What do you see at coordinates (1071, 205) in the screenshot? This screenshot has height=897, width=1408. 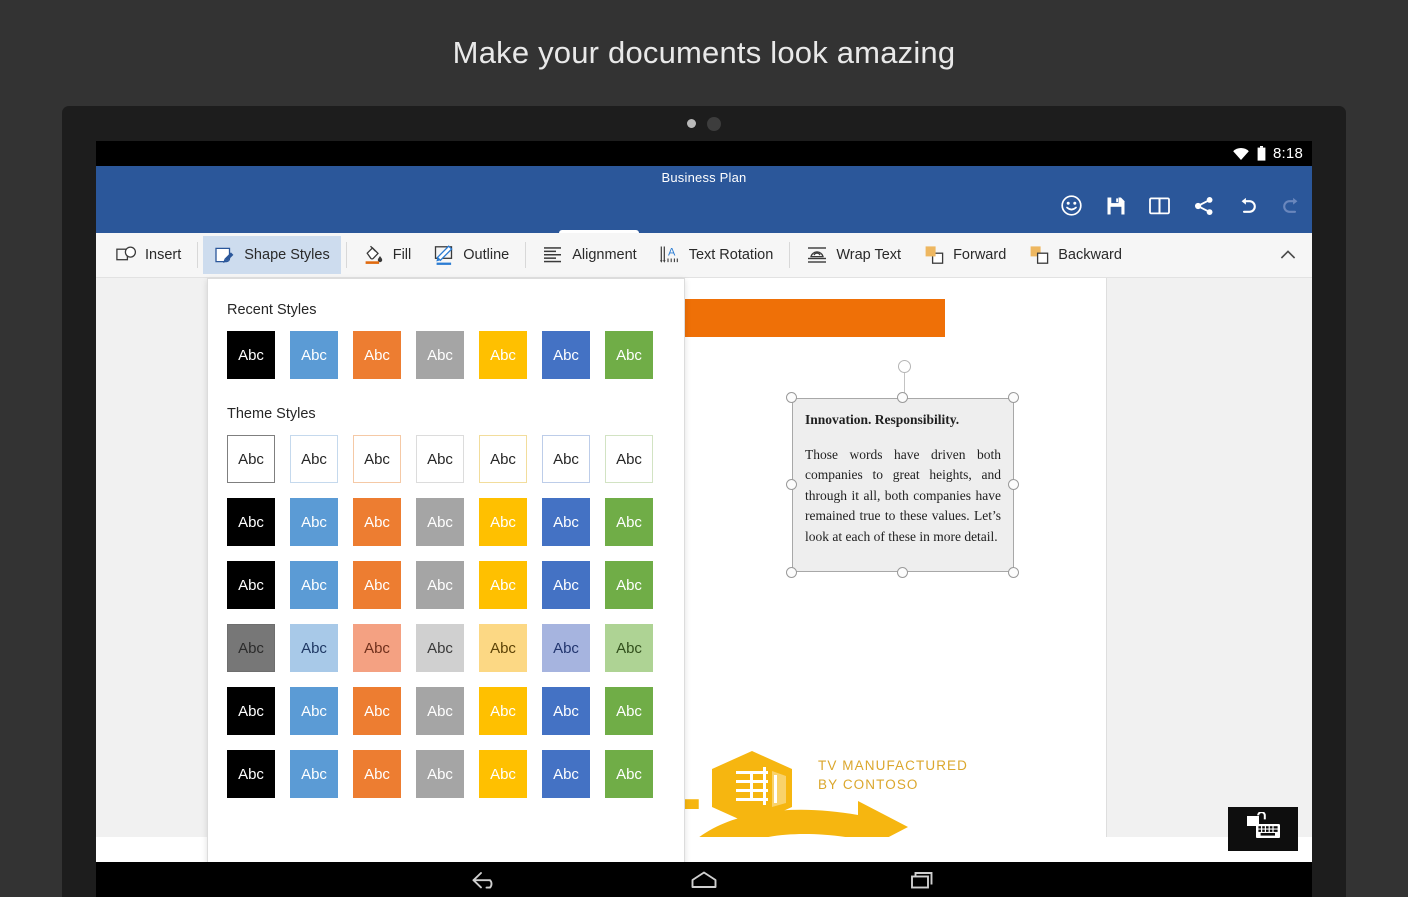 I see `feedback-smiley-icon` at bounding box center [1071, 205].